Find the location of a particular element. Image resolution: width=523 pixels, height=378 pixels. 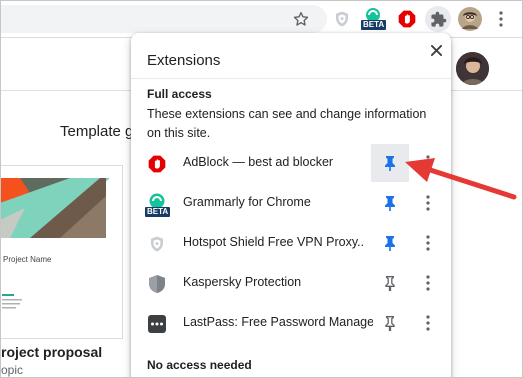

extensions-puzzle-icon is located at coordinates (438, 19).